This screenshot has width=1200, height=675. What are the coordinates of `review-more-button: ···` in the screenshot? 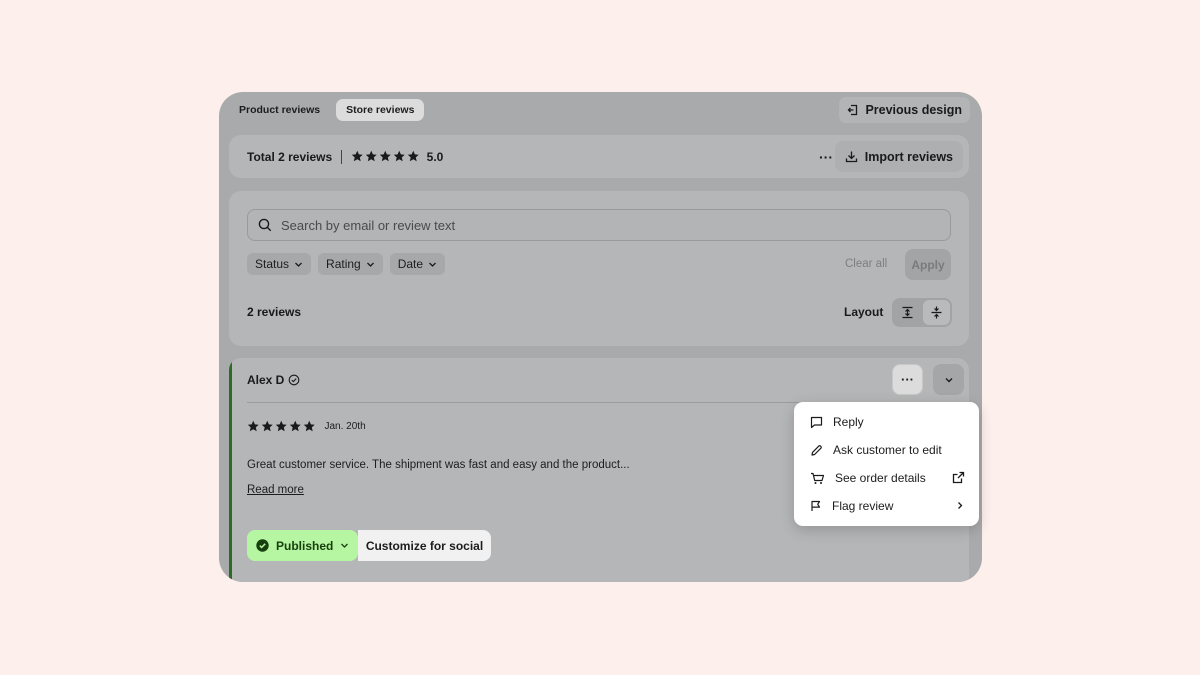 It's located at (907, 379).